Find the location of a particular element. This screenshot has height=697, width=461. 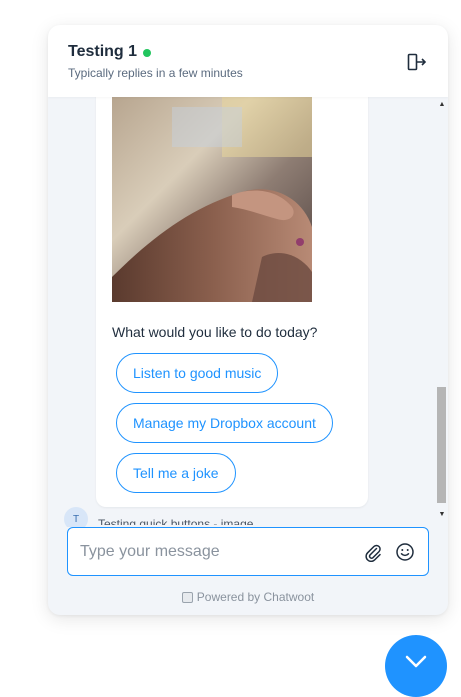

paperclip-icon is located at coordinates (373, 553).